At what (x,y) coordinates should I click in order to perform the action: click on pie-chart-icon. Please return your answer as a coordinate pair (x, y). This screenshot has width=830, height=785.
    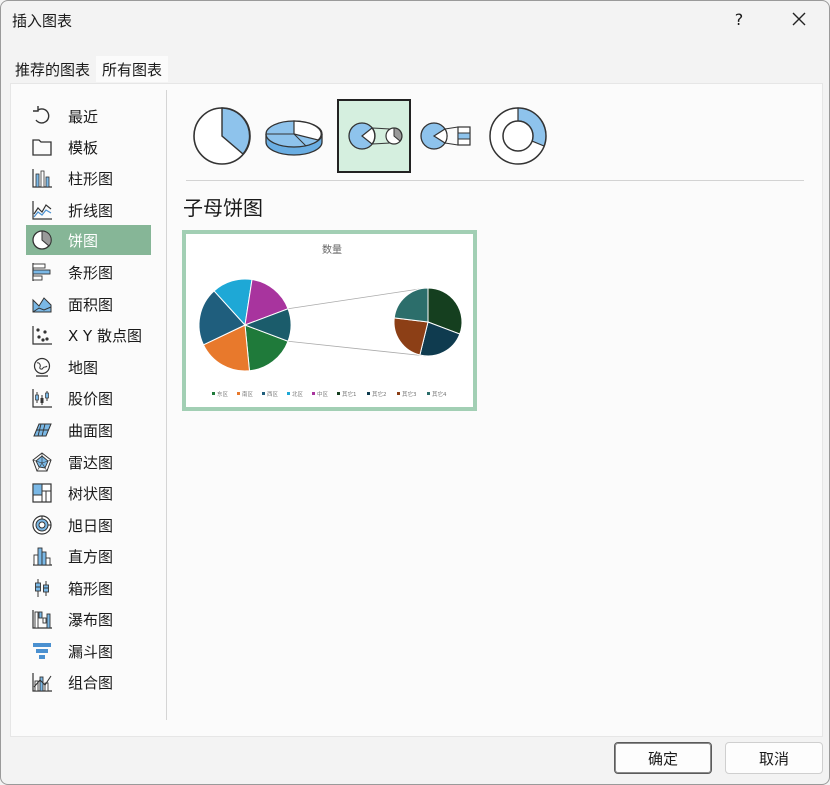
    Looking at the image, I should click on (42, 240).